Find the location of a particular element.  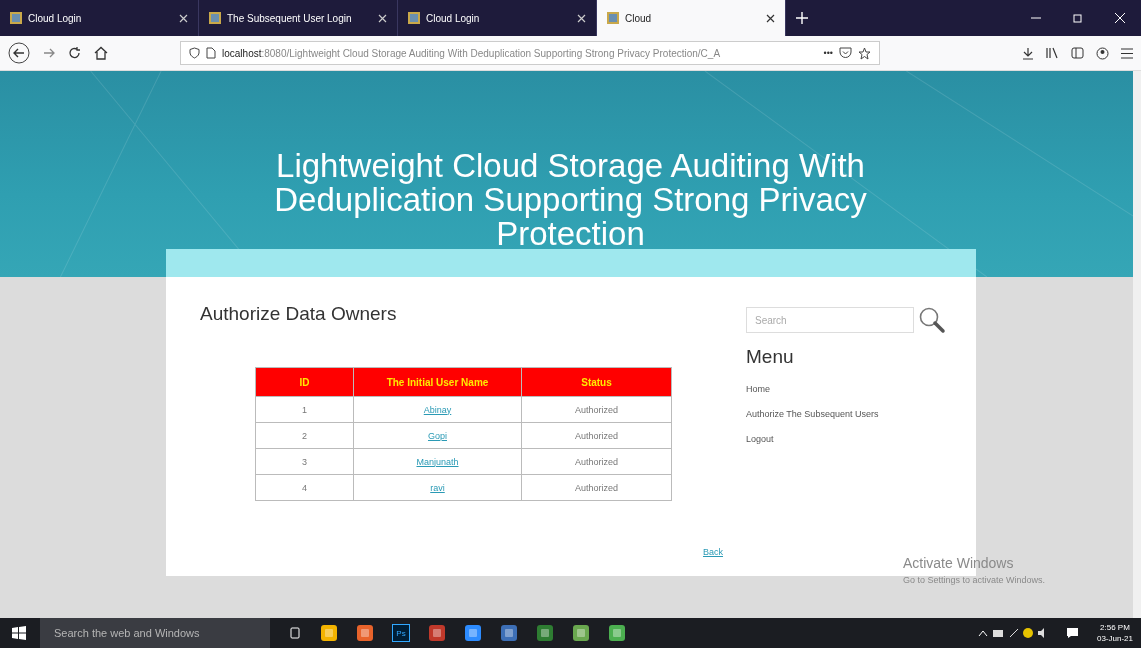

table-cell: 2 is located at coordinates (304, 435).